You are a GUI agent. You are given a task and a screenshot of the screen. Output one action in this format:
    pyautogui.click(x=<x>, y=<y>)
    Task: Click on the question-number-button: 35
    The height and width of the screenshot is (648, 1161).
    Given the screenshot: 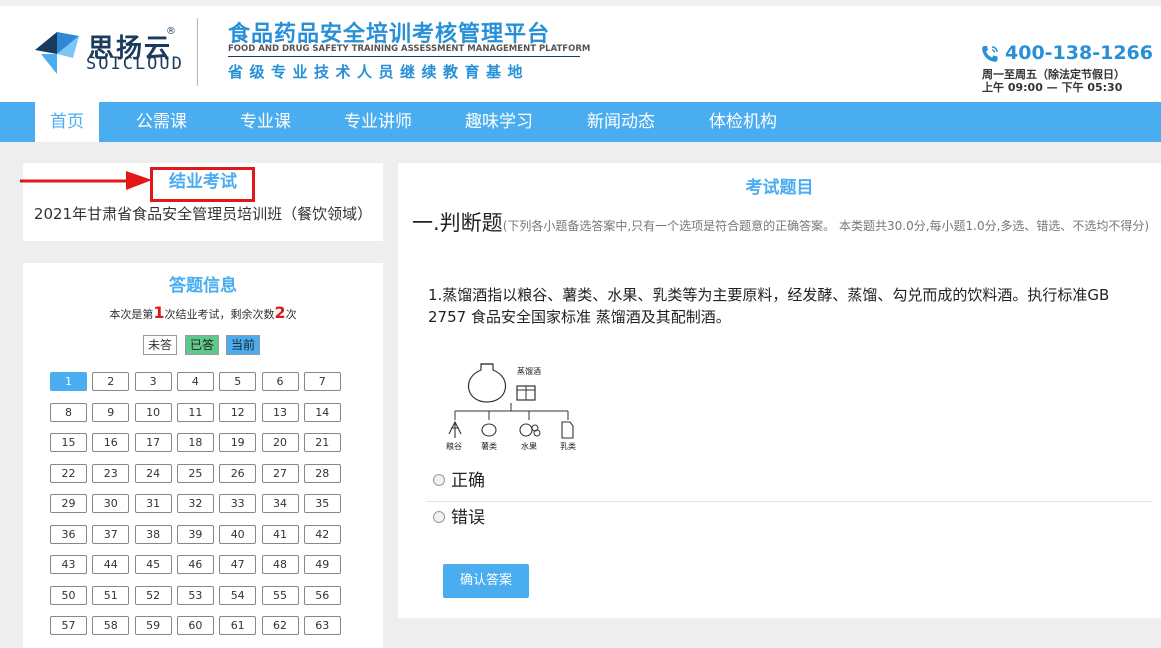 What is the action you would take?
    pyautogui.click(x=322, y=503)
    